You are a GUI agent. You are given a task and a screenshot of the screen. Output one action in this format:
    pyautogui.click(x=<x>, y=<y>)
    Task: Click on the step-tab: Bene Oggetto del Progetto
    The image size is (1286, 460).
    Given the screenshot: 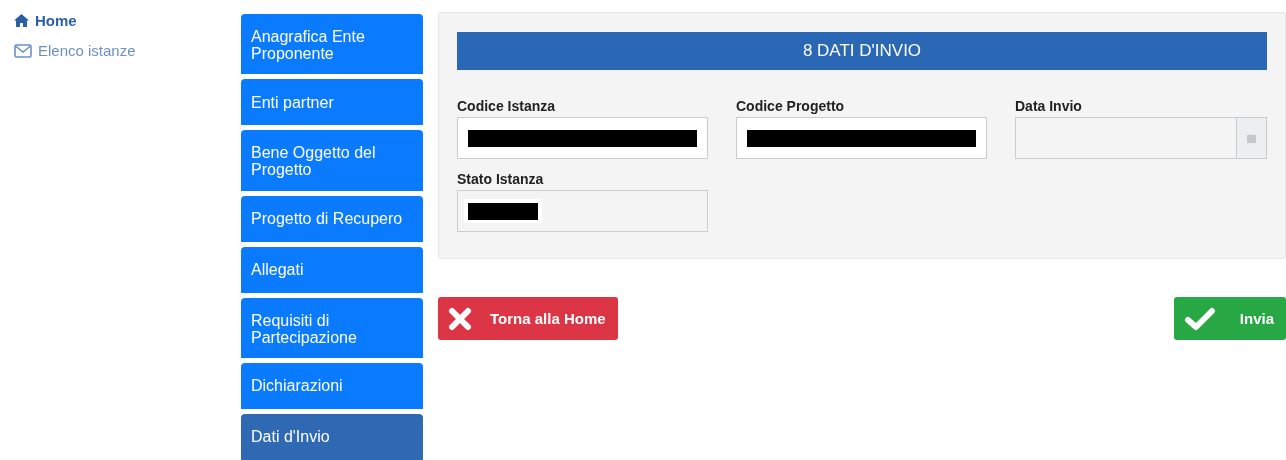 What is the action you would take?
    pyautogui.click(x=332, y=160)
    